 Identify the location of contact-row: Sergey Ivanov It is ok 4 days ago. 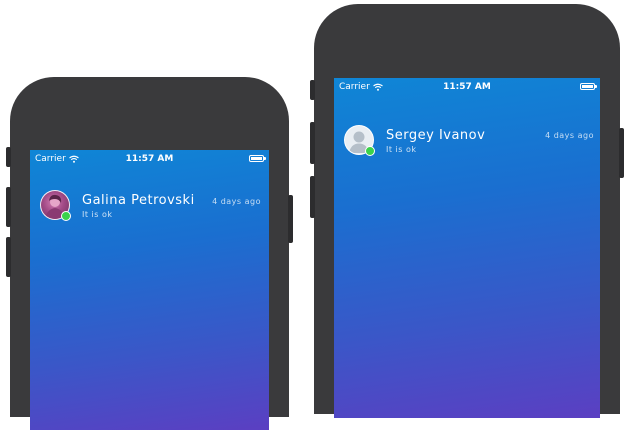
(467, 144).